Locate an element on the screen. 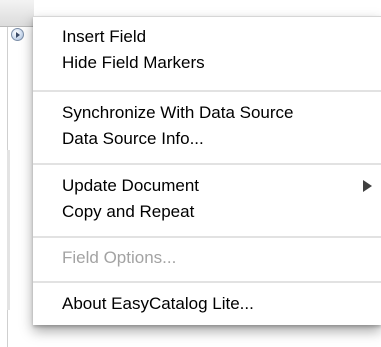 This screenshot has height=347, width=381. menu-item-label: Insert Field is located at coordinates (104, 36).